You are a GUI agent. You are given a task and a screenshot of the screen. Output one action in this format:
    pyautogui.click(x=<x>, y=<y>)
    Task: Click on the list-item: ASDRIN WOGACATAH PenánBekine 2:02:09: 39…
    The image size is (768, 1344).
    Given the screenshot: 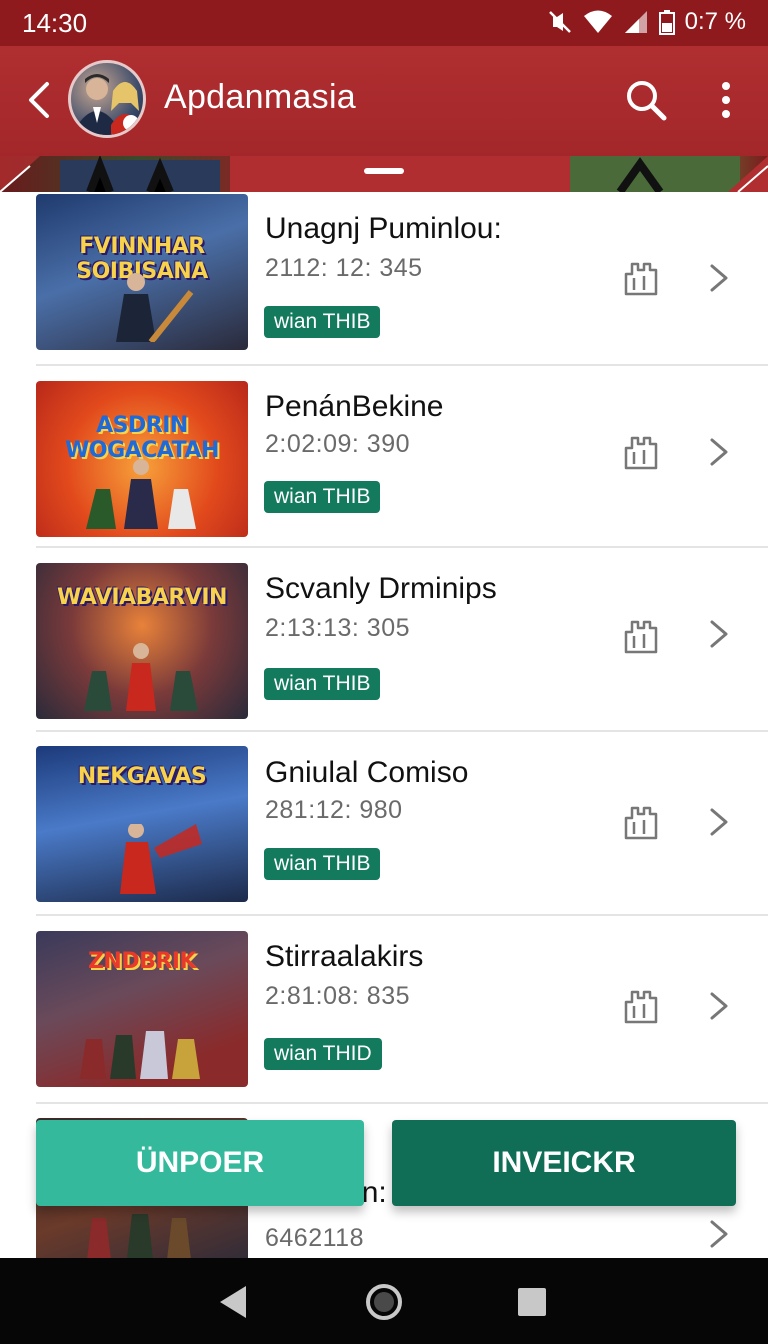 What is the action you would take?
    pyautogui.click(x=384, y=462)
    